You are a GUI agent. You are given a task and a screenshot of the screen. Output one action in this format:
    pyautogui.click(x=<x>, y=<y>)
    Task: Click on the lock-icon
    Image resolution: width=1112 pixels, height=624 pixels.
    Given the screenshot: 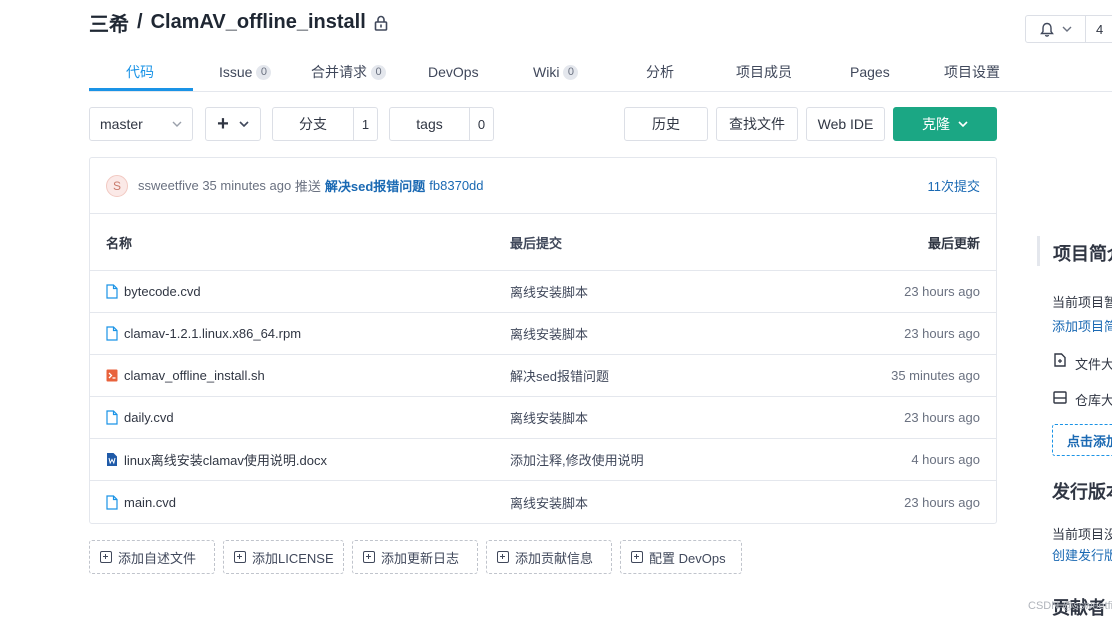 What is the action you would take?
    pyautogui.click(x=381, y=23)
    